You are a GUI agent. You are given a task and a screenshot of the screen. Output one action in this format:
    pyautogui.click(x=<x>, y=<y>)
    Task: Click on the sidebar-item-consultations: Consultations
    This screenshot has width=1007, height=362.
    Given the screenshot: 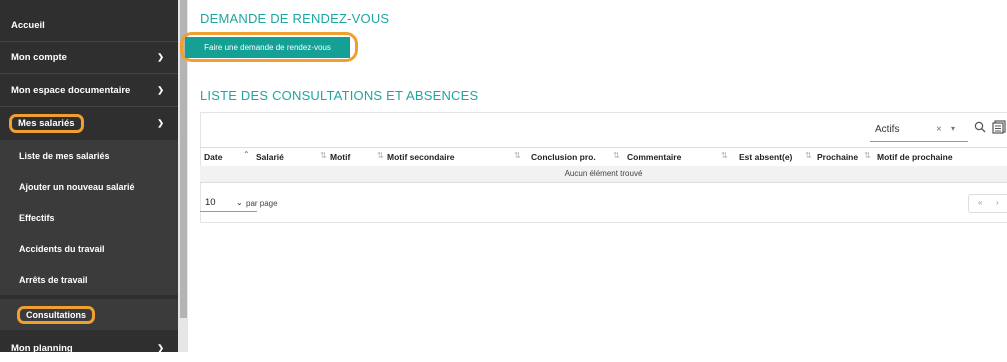 What is the action you would take?
    pyautogui.click(x=89, y=314)
    